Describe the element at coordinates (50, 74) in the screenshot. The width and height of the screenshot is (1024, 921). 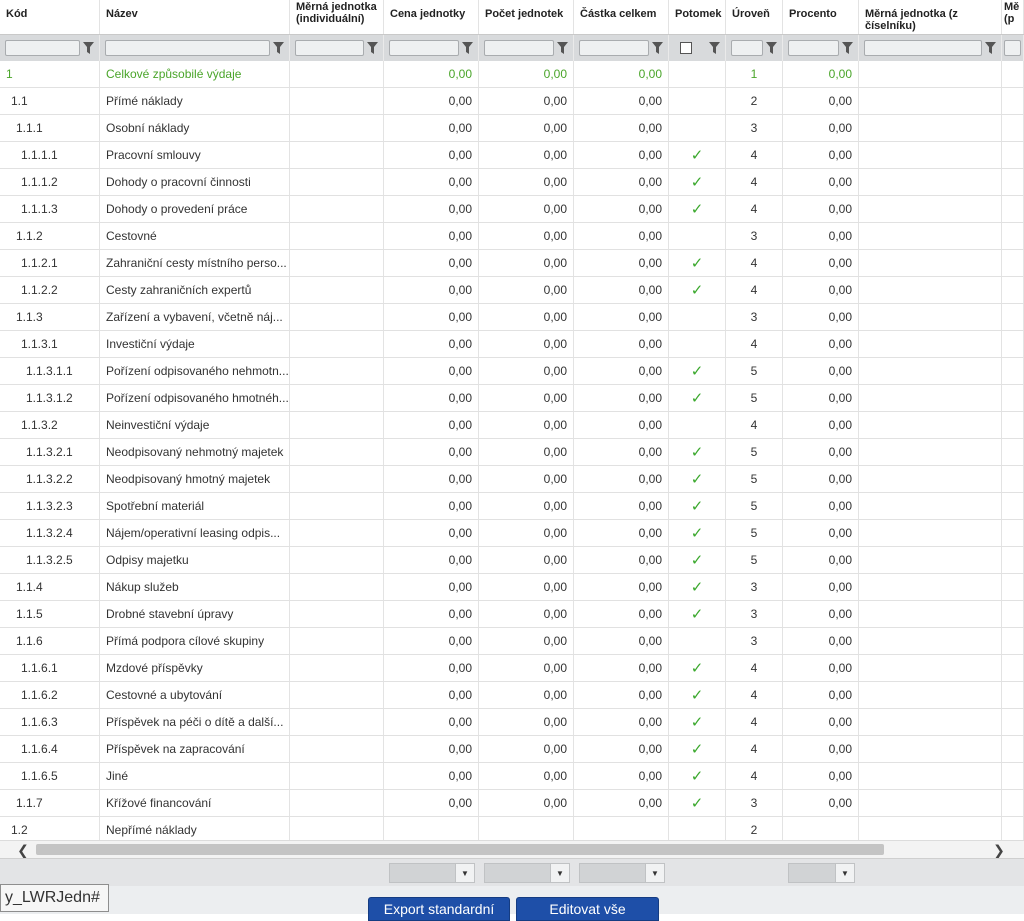
I see `cell-kod: 1` at that location.